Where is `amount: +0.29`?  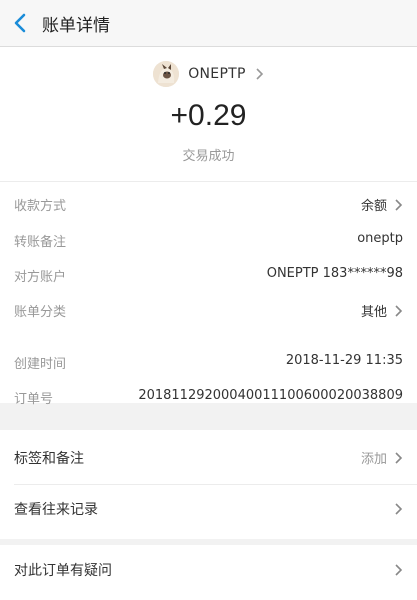 amount: +0.29 is located at coordinates (208, 115).